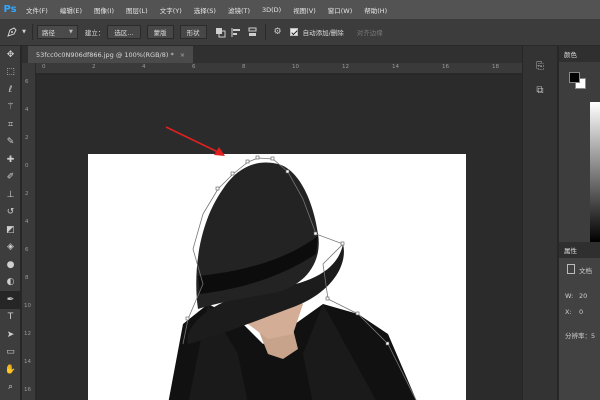 Image resolution: width=600 pixels, height=400 pixels. What do you see at coordinates (239, 10) in the screenshot?
I see `menu-filter: 滤镜(T)` at bounding box center [239, 10].